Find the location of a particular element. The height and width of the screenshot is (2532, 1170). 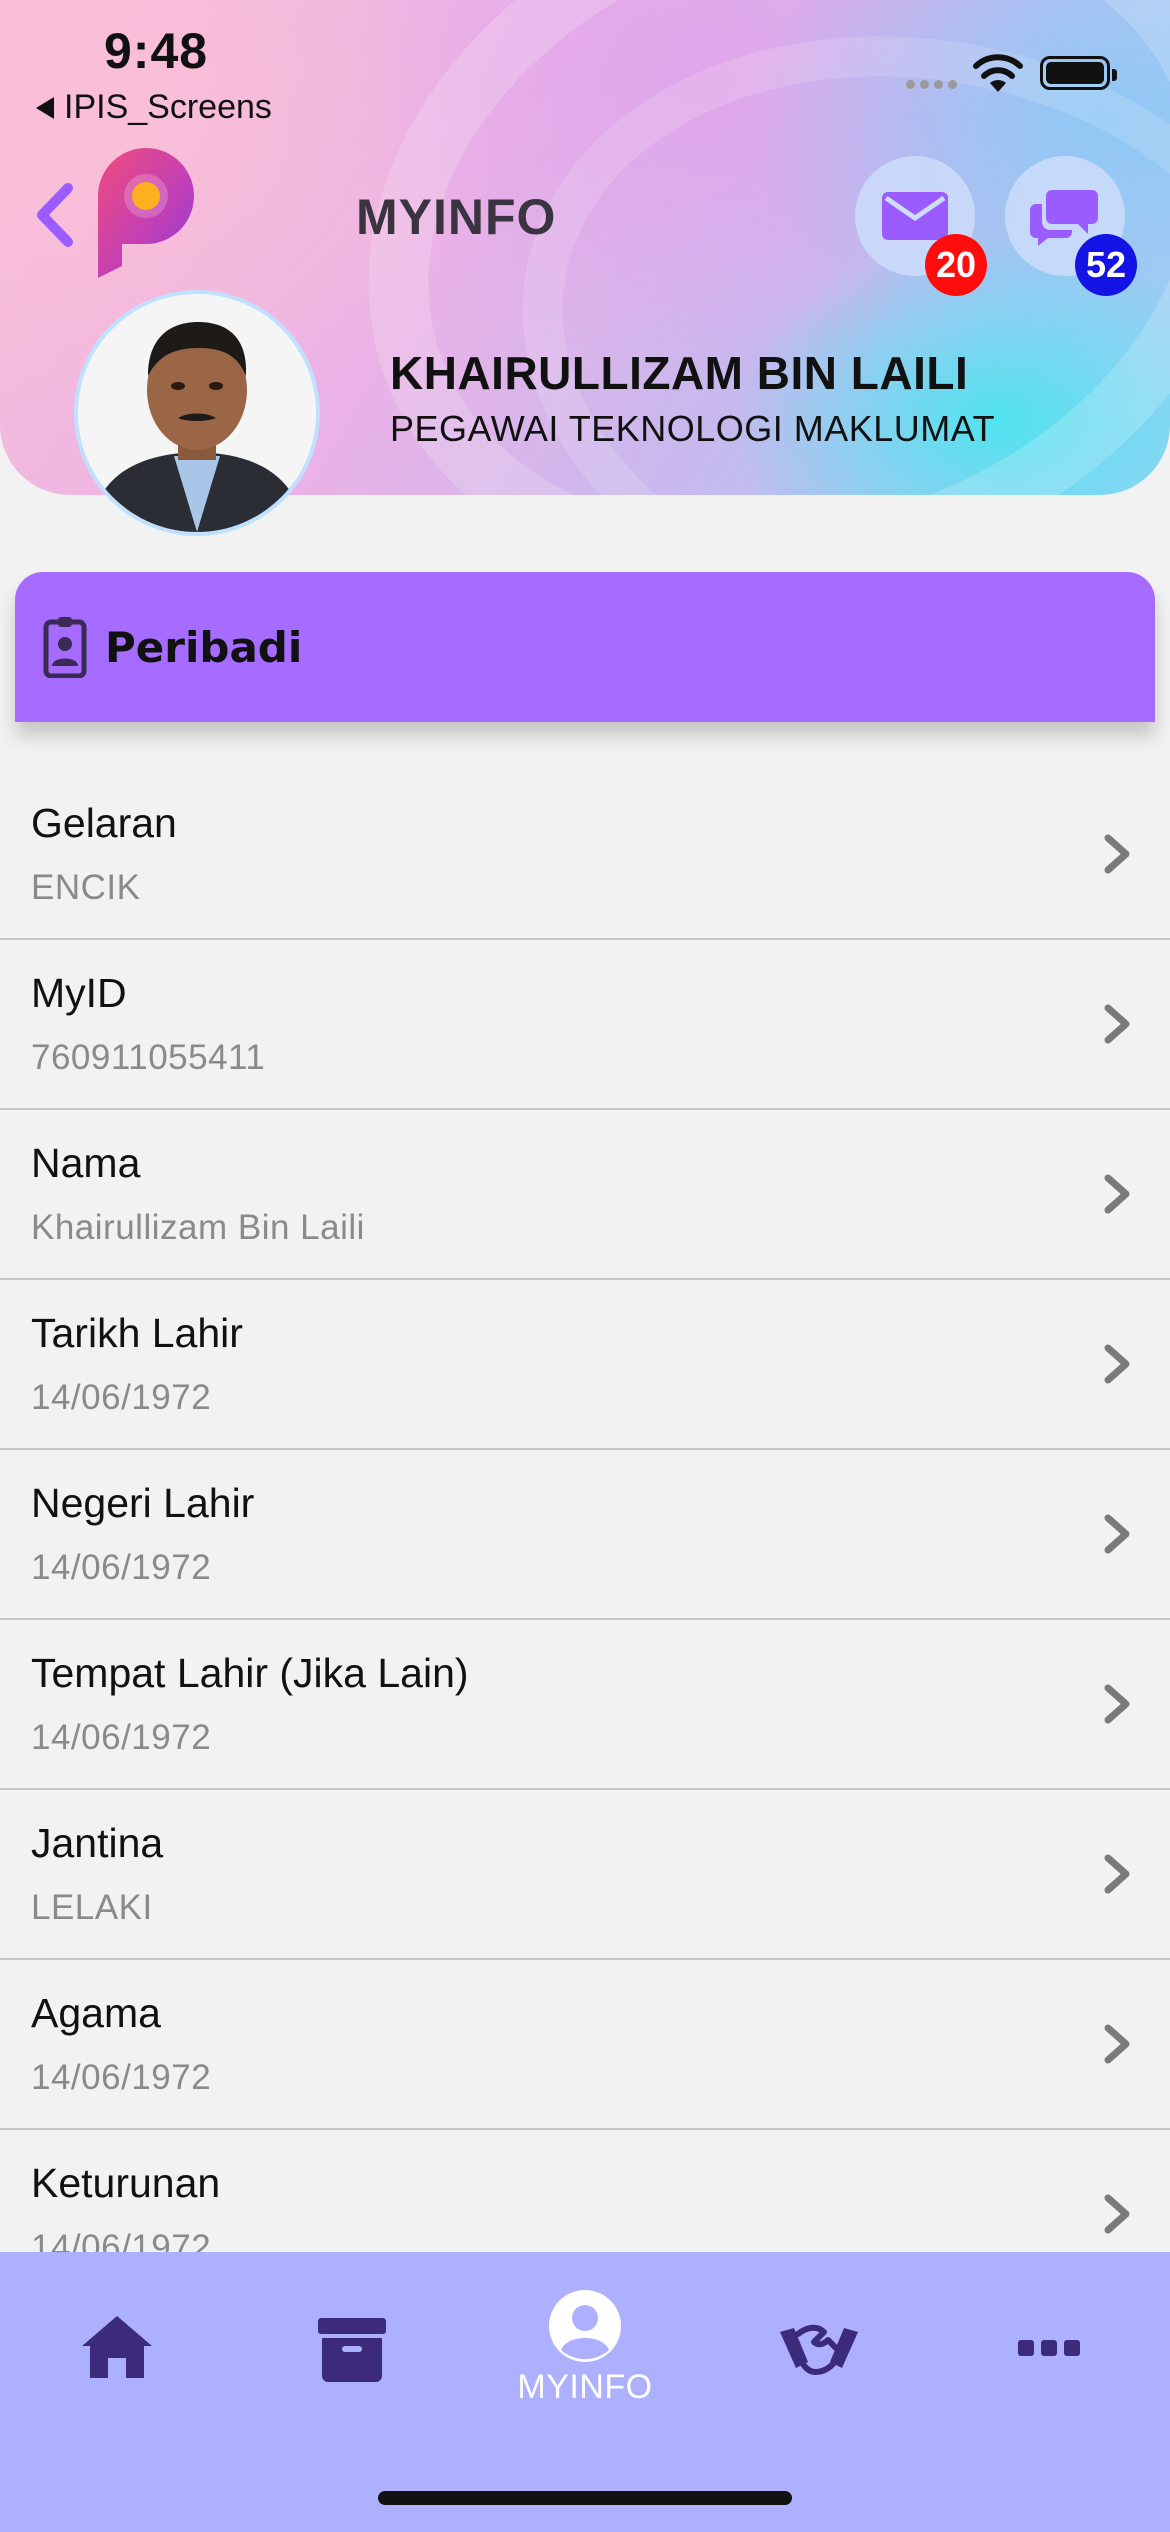

id-badge-icon is located at coordinates (65, 647).